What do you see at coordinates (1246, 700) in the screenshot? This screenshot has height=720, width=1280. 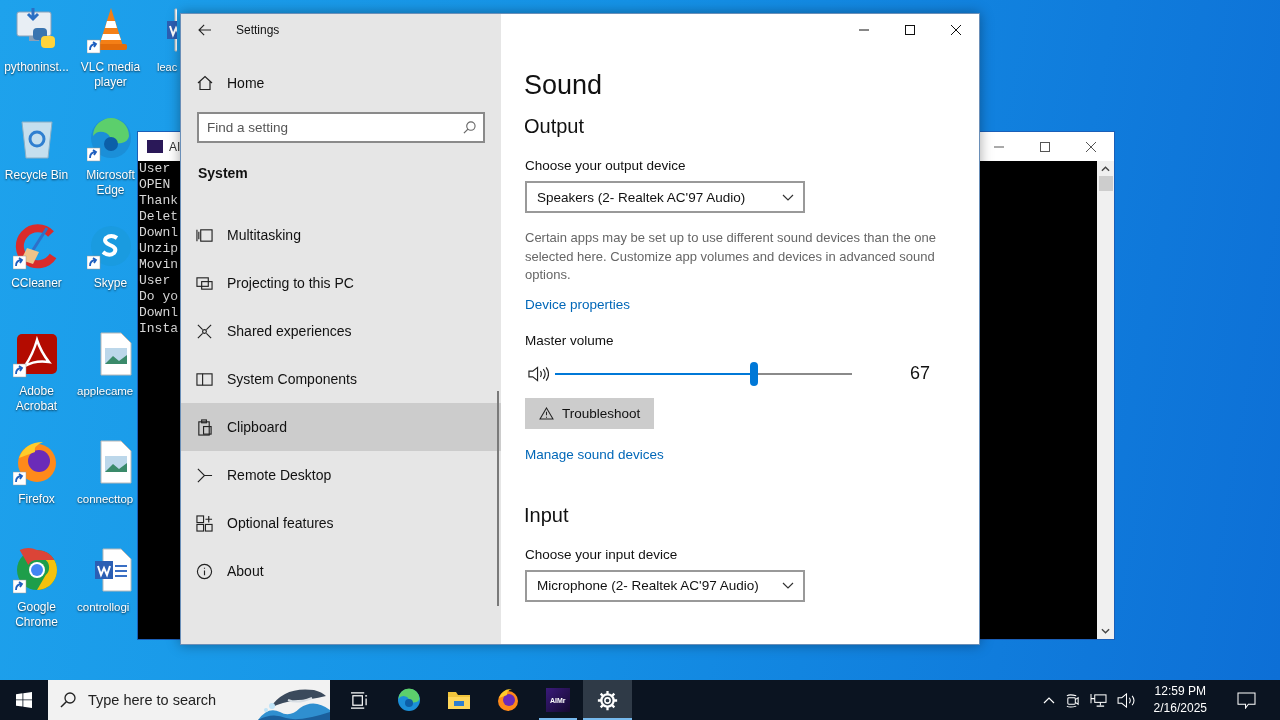 I see `notification-icon` at bounding box center [1246, 700].